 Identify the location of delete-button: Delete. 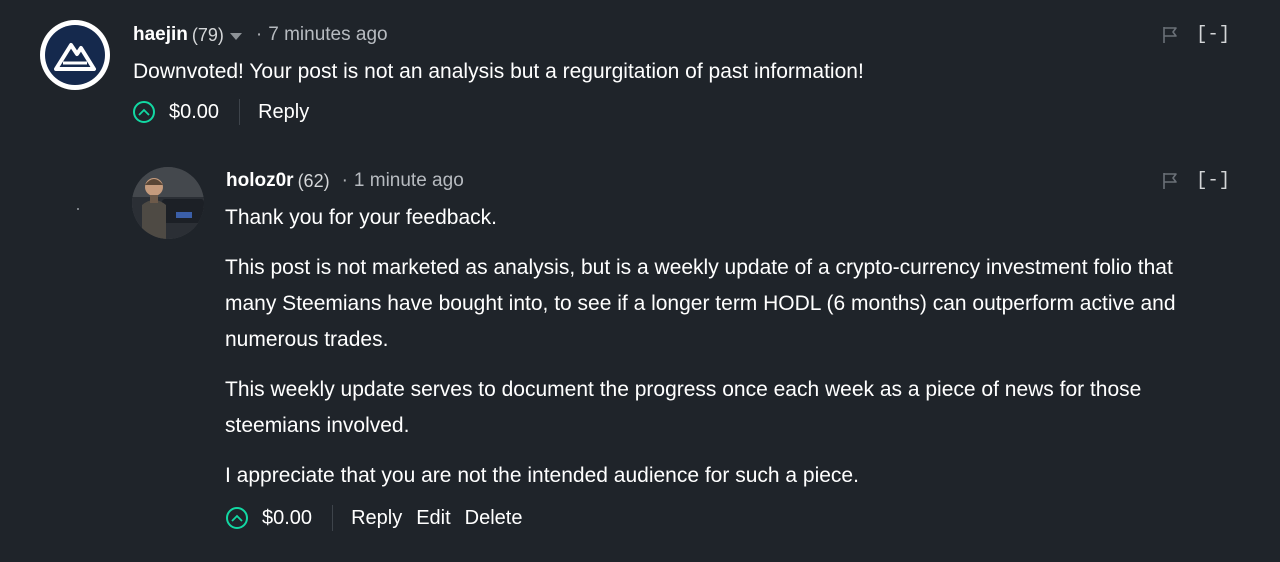
(494, 518).